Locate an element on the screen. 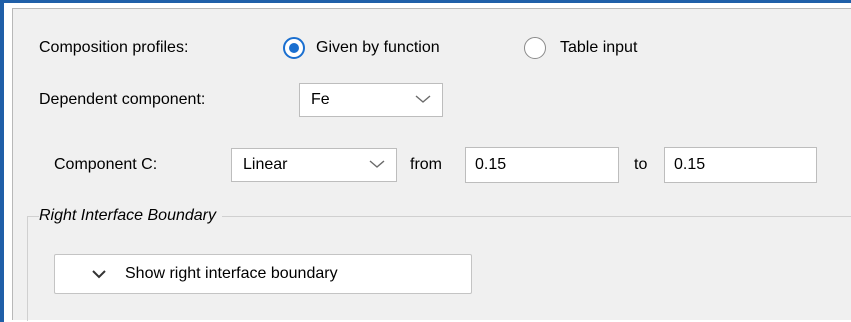 The image size is (851, 322). radio-given-by-function is located at coordinates (294, 48).